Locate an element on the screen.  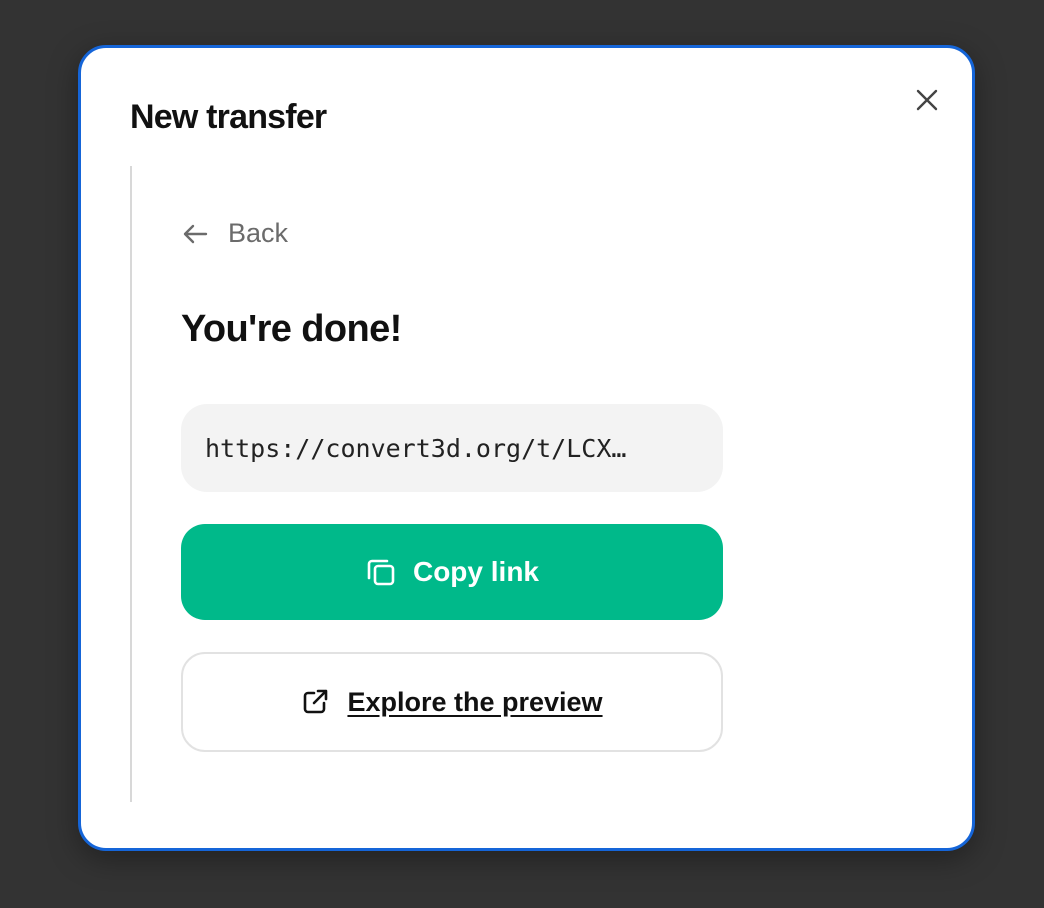
copy-link-label: Copy link is located at coordinates (475, 571).